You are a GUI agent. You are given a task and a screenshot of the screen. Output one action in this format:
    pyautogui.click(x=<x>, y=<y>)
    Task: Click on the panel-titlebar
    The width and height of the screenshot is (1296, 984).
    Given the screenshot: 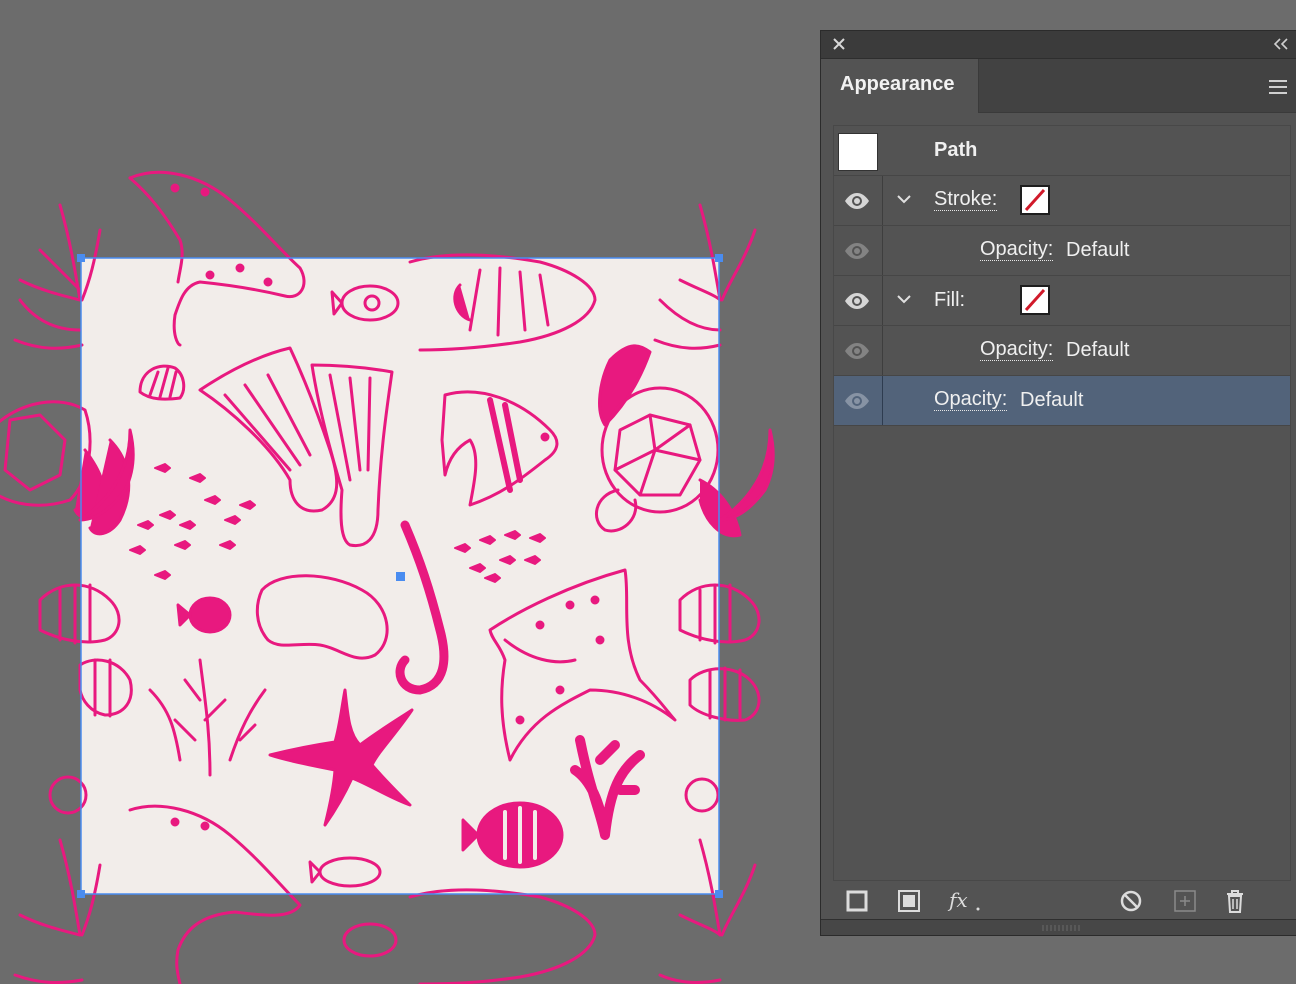 What is the action you would take?
    pyautogui.click(x=1058, y=45)
    